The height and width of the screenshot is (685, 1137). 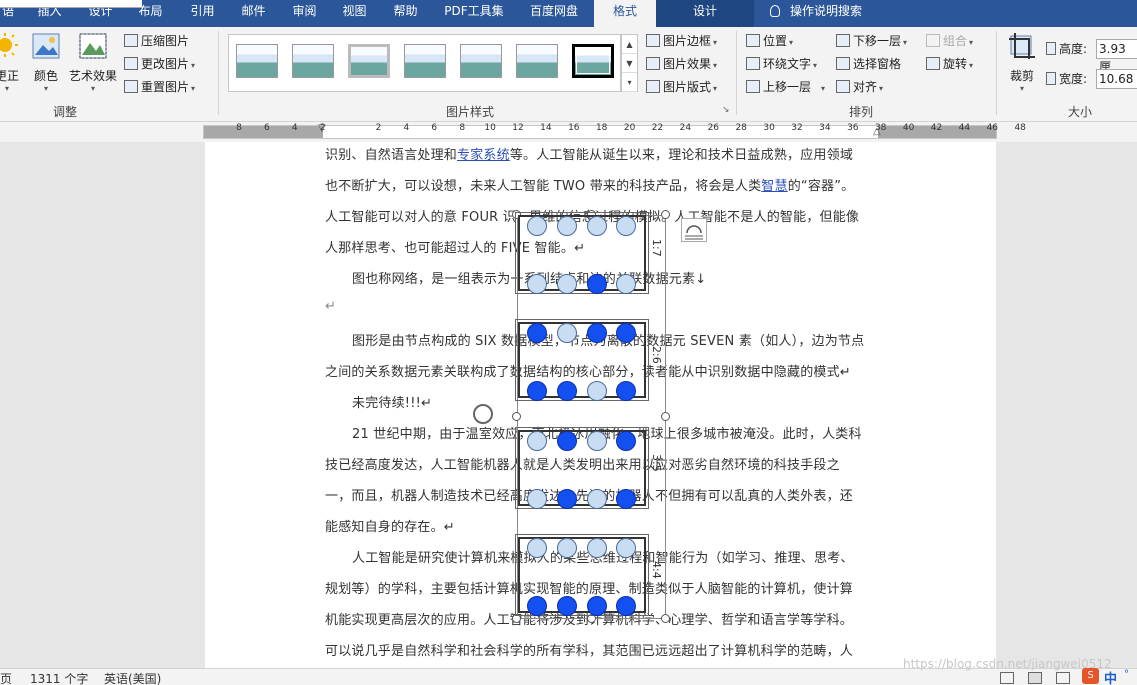 I want to click on color-button: 颜色 ▾, so click(x=46, y=62).